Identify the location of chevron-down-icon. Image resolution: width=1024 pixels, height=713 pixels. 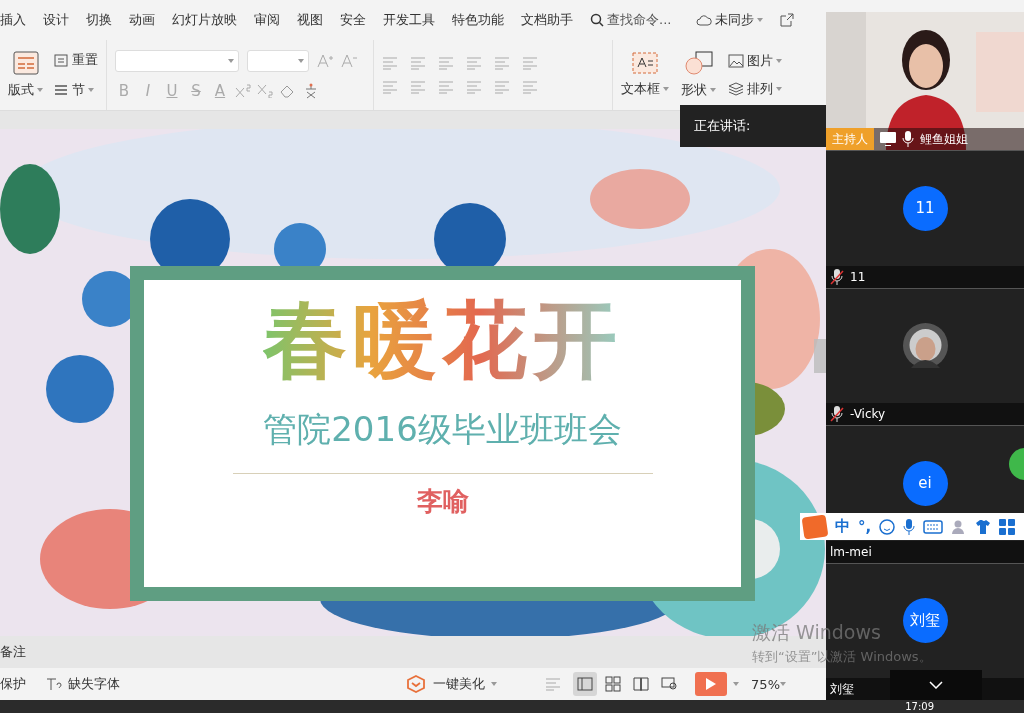
(936, 685).